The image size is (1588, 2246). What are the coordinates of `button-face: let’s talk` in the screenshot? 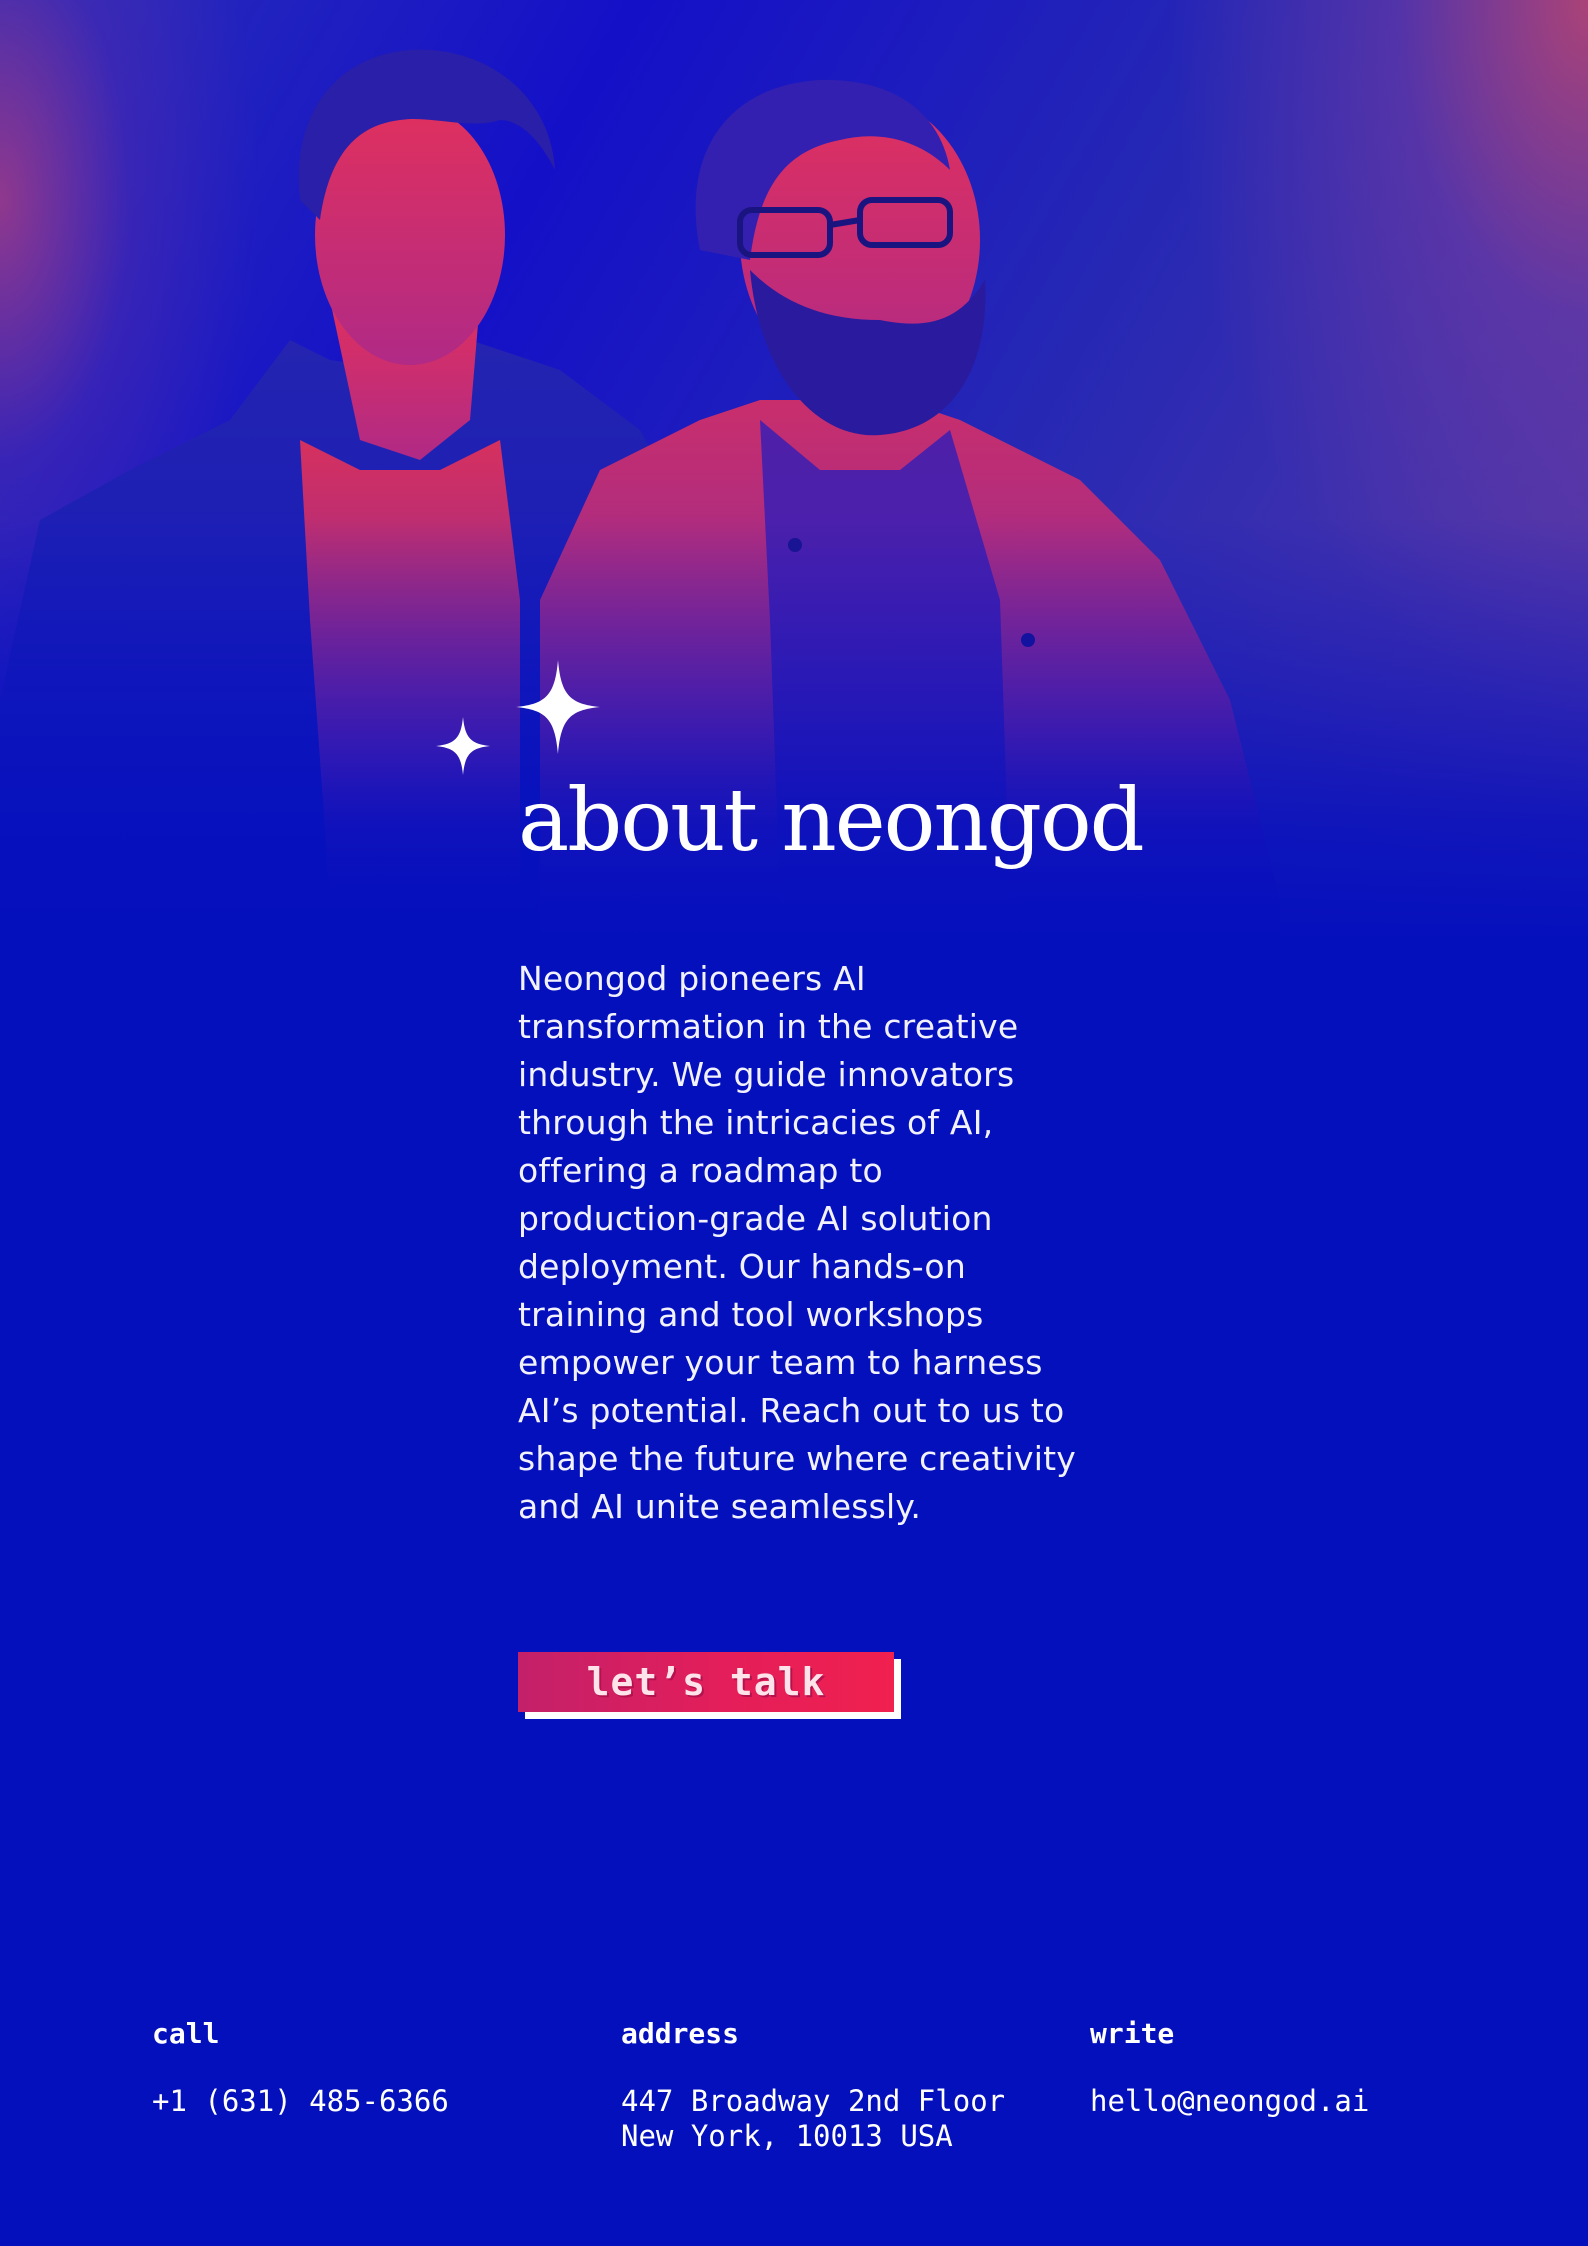 It's located at (706, 1682).